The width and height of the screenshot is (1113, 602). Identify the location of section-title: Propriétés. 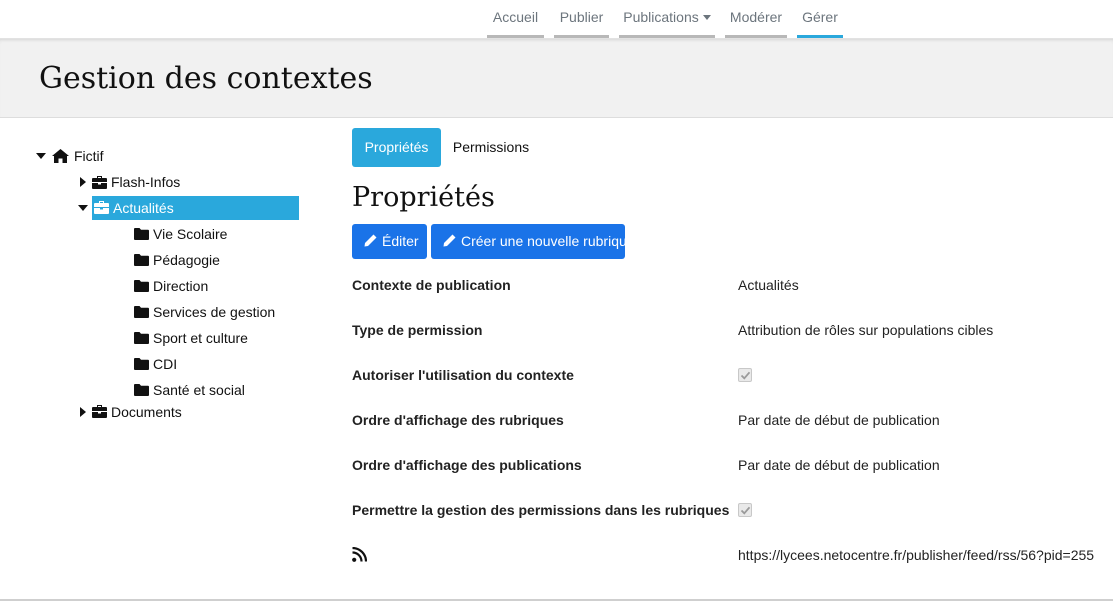
(423, 197).